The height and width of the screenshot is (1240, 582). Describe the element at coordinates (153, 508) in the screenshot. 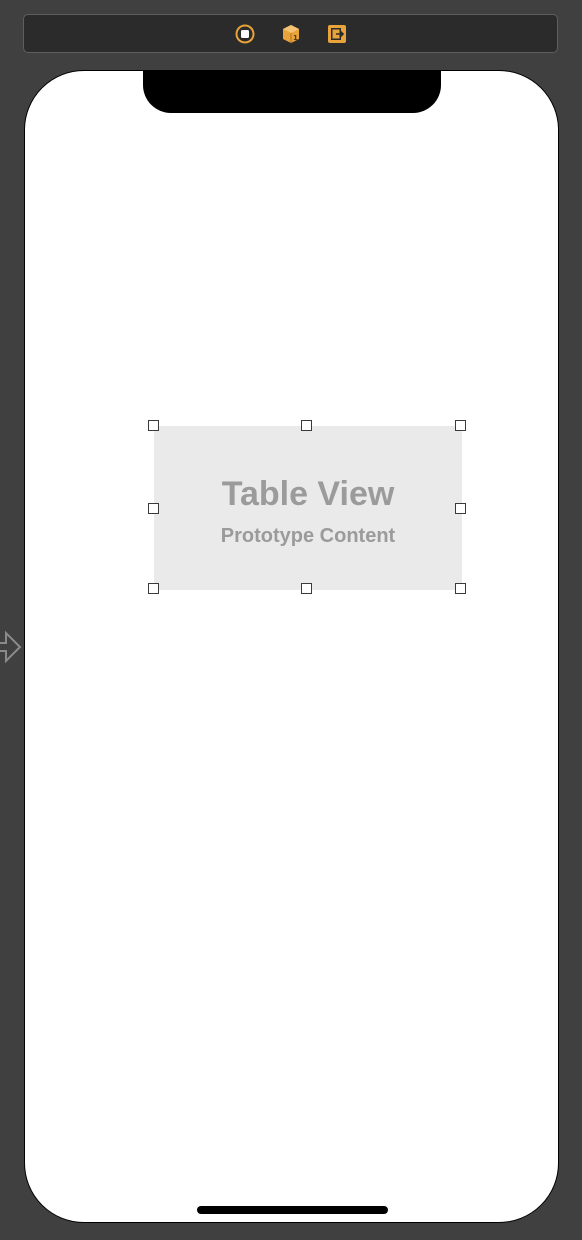

I see `resize-handle-left` at that location.